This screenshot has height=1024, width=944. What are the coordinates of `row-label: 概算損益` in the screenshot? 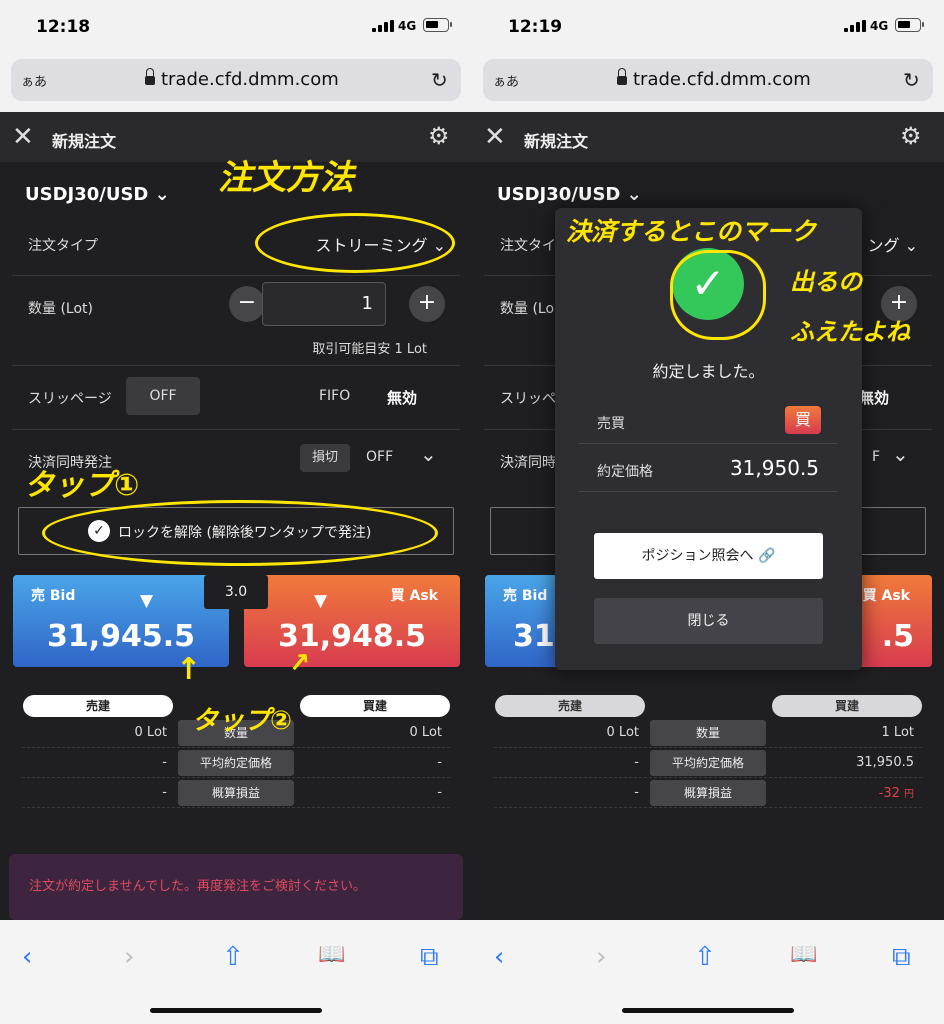 It's located at (236, 793).